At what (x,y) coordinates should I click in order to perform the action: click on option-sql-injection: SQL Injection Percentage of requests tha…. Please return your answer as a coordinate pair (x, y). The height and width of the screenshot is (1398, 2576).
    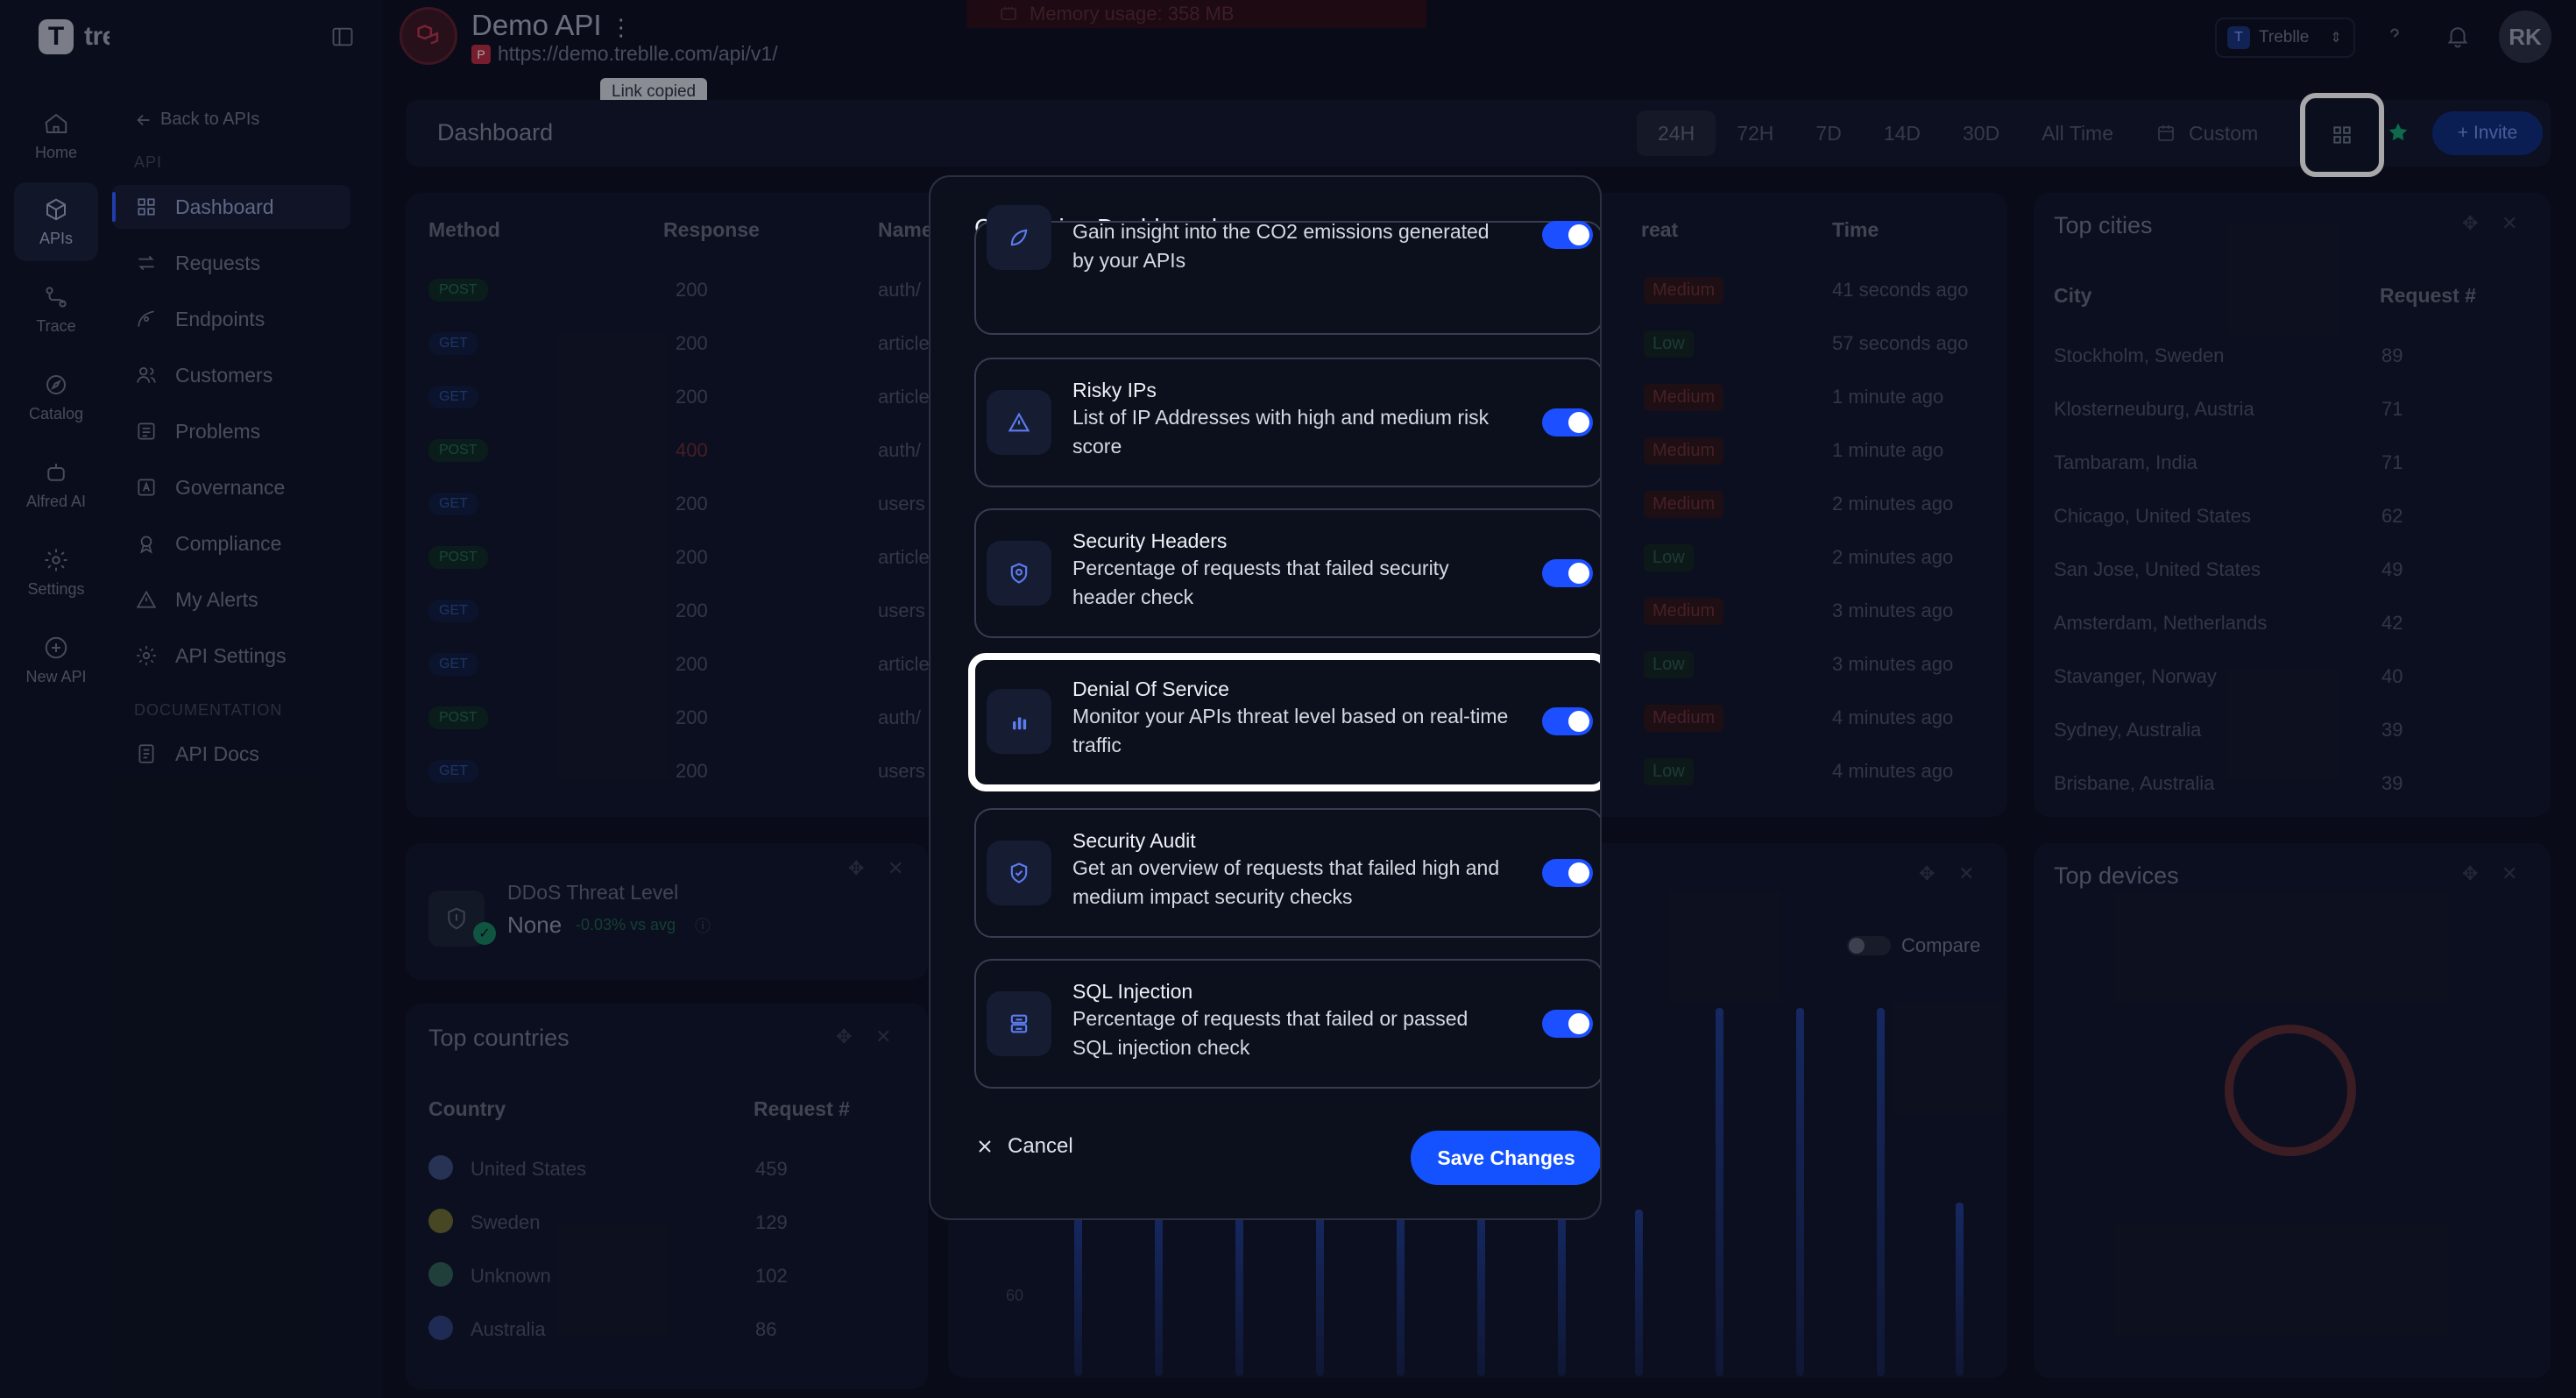
    Looking at the image, I should click on (1287, 1024).